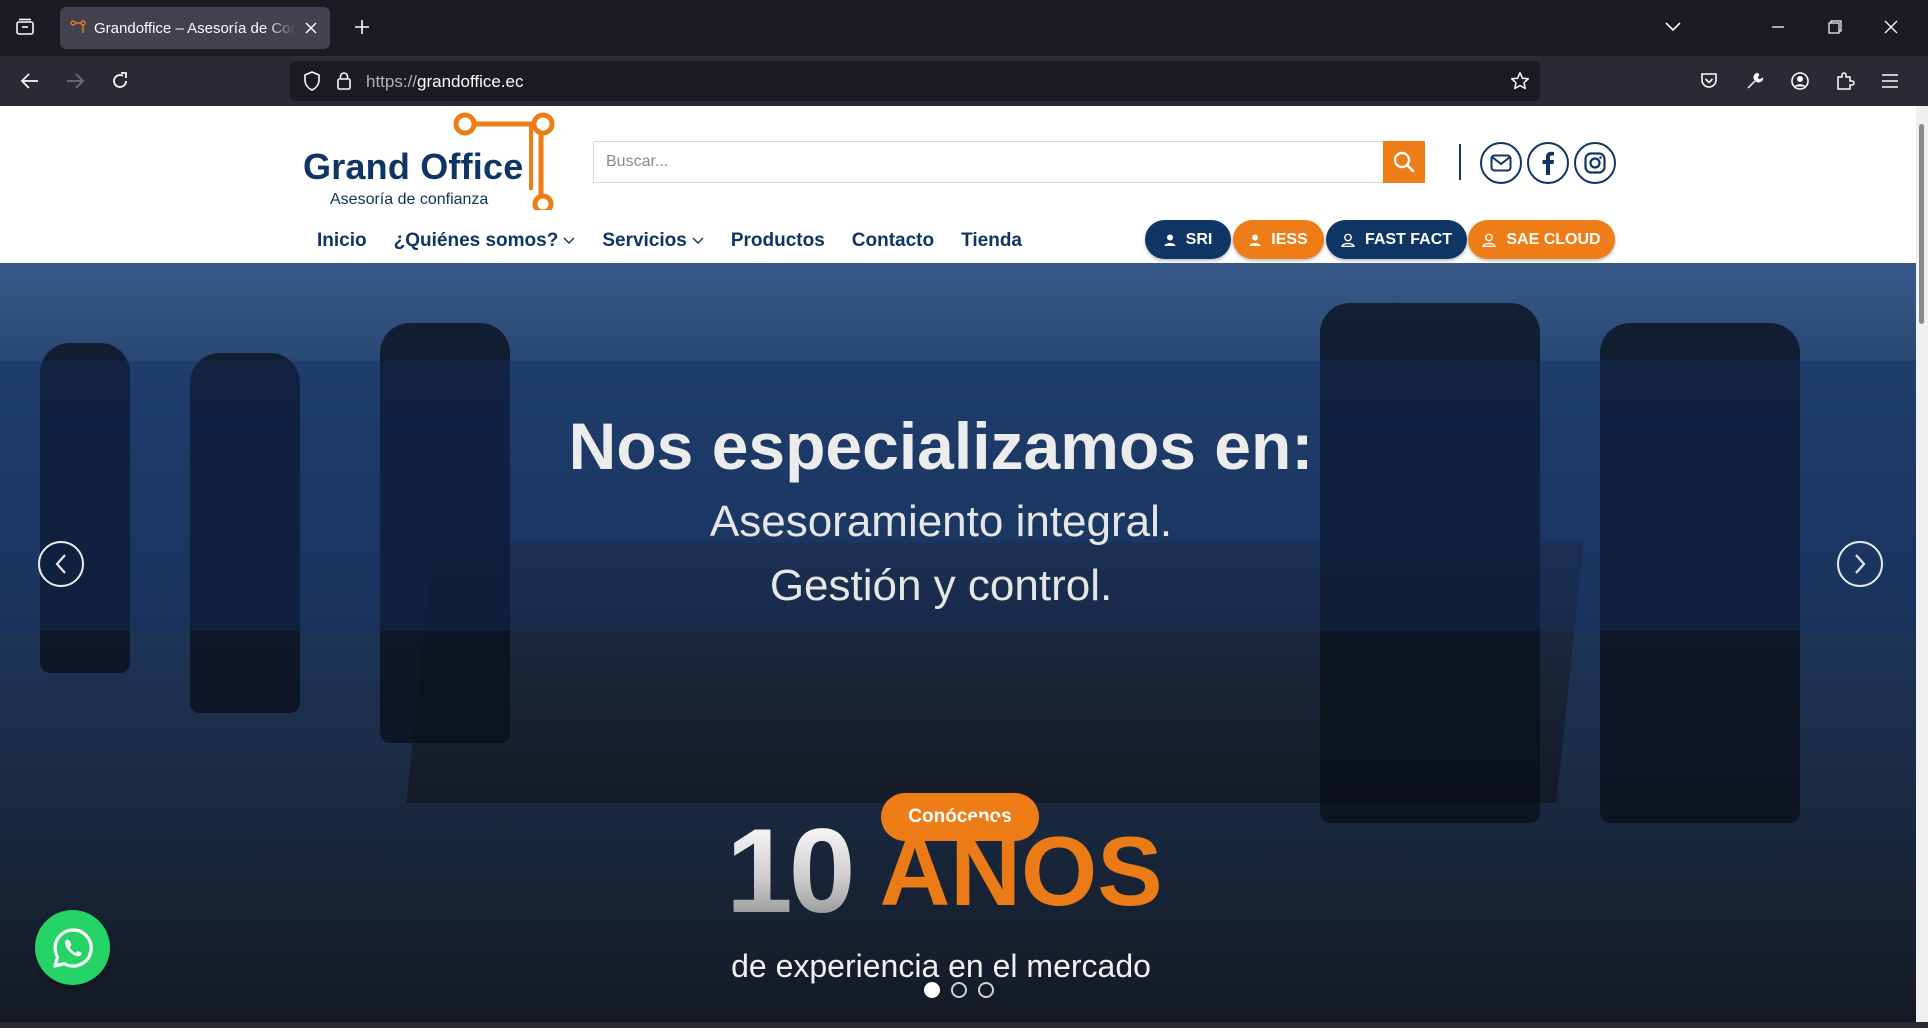 This screenshot has height=1028, width=1928. I want to click on menu-icon, so click(1890, 81).